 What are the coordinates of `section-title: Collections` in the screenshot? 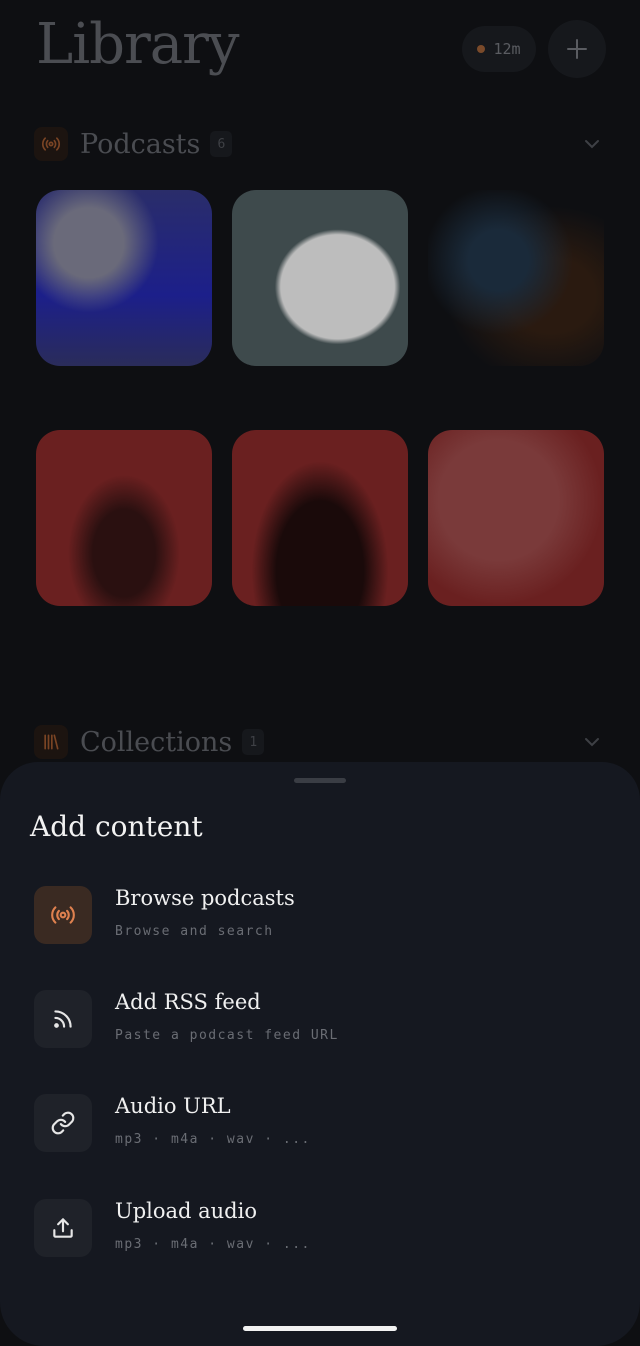 It's located at (156, 742).